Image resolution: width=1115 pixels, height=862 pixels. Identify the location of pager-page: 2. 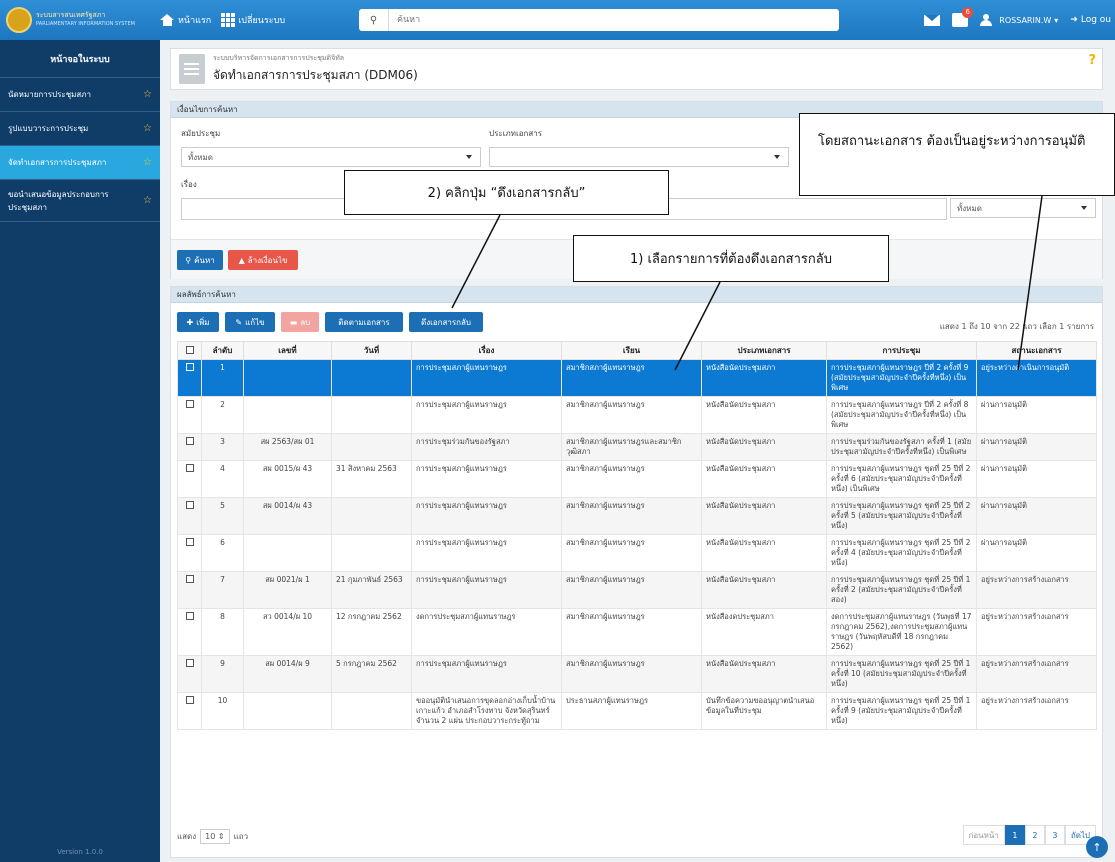
(1034, 835).